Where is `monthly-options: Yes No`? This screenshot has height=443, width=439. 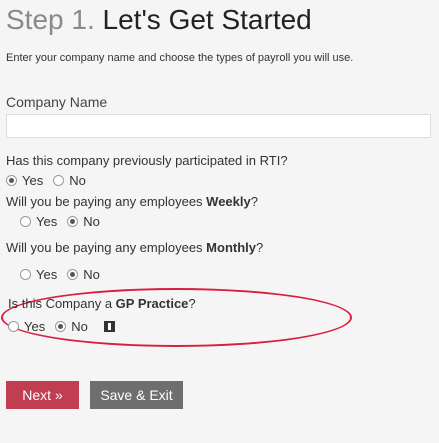 monthly-options: Yes No is located at coordinates (65, 274).